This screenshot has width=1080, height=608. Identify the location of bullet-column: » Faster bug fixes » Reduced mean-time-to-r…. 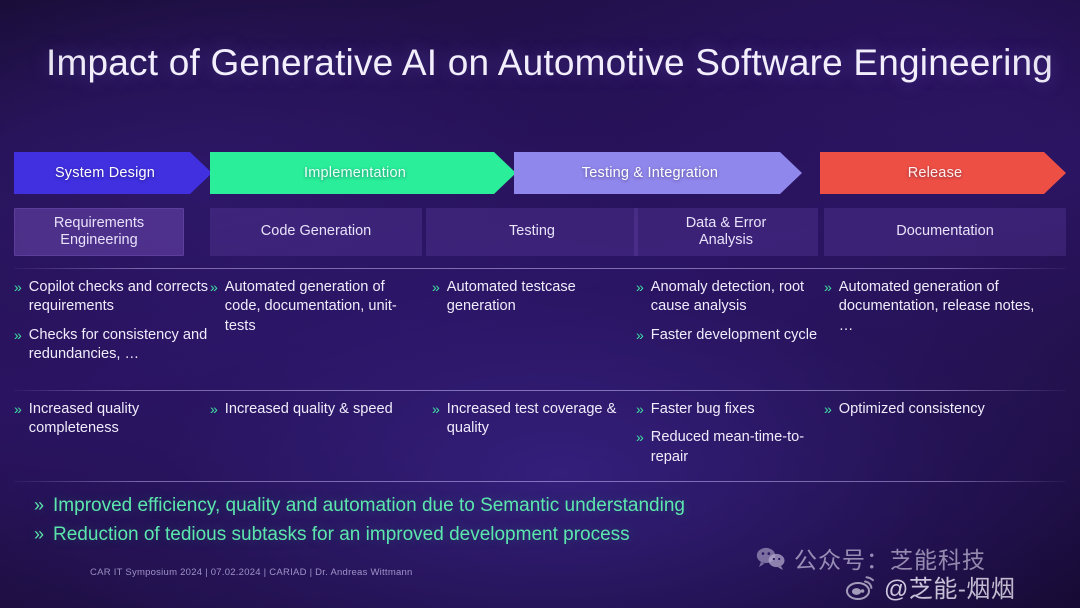
(730, 438).